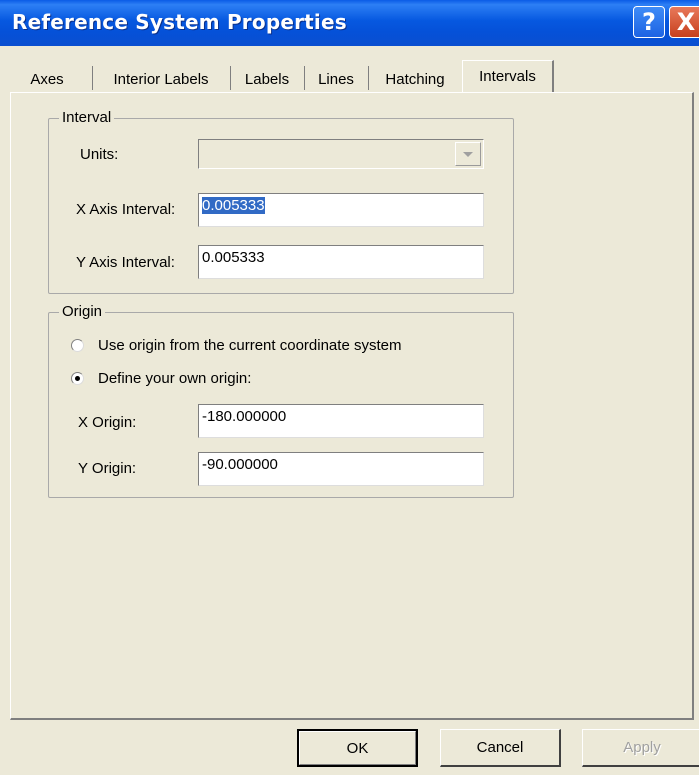 The width and height of the screenshot is (699, 775). I want to click on x-axis-interval-value: 0.005333, so click(233, 205).